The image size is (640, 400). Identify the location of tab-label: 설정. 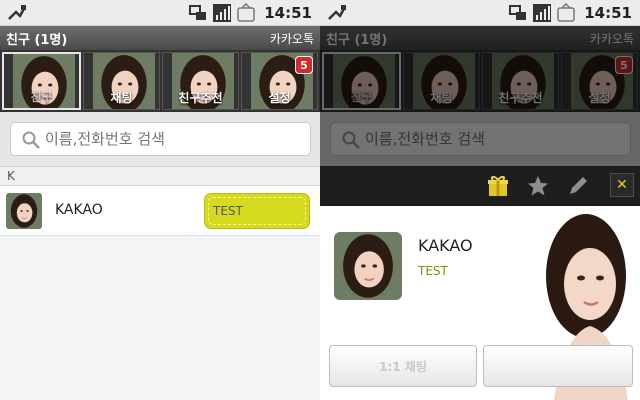
(279, 98).